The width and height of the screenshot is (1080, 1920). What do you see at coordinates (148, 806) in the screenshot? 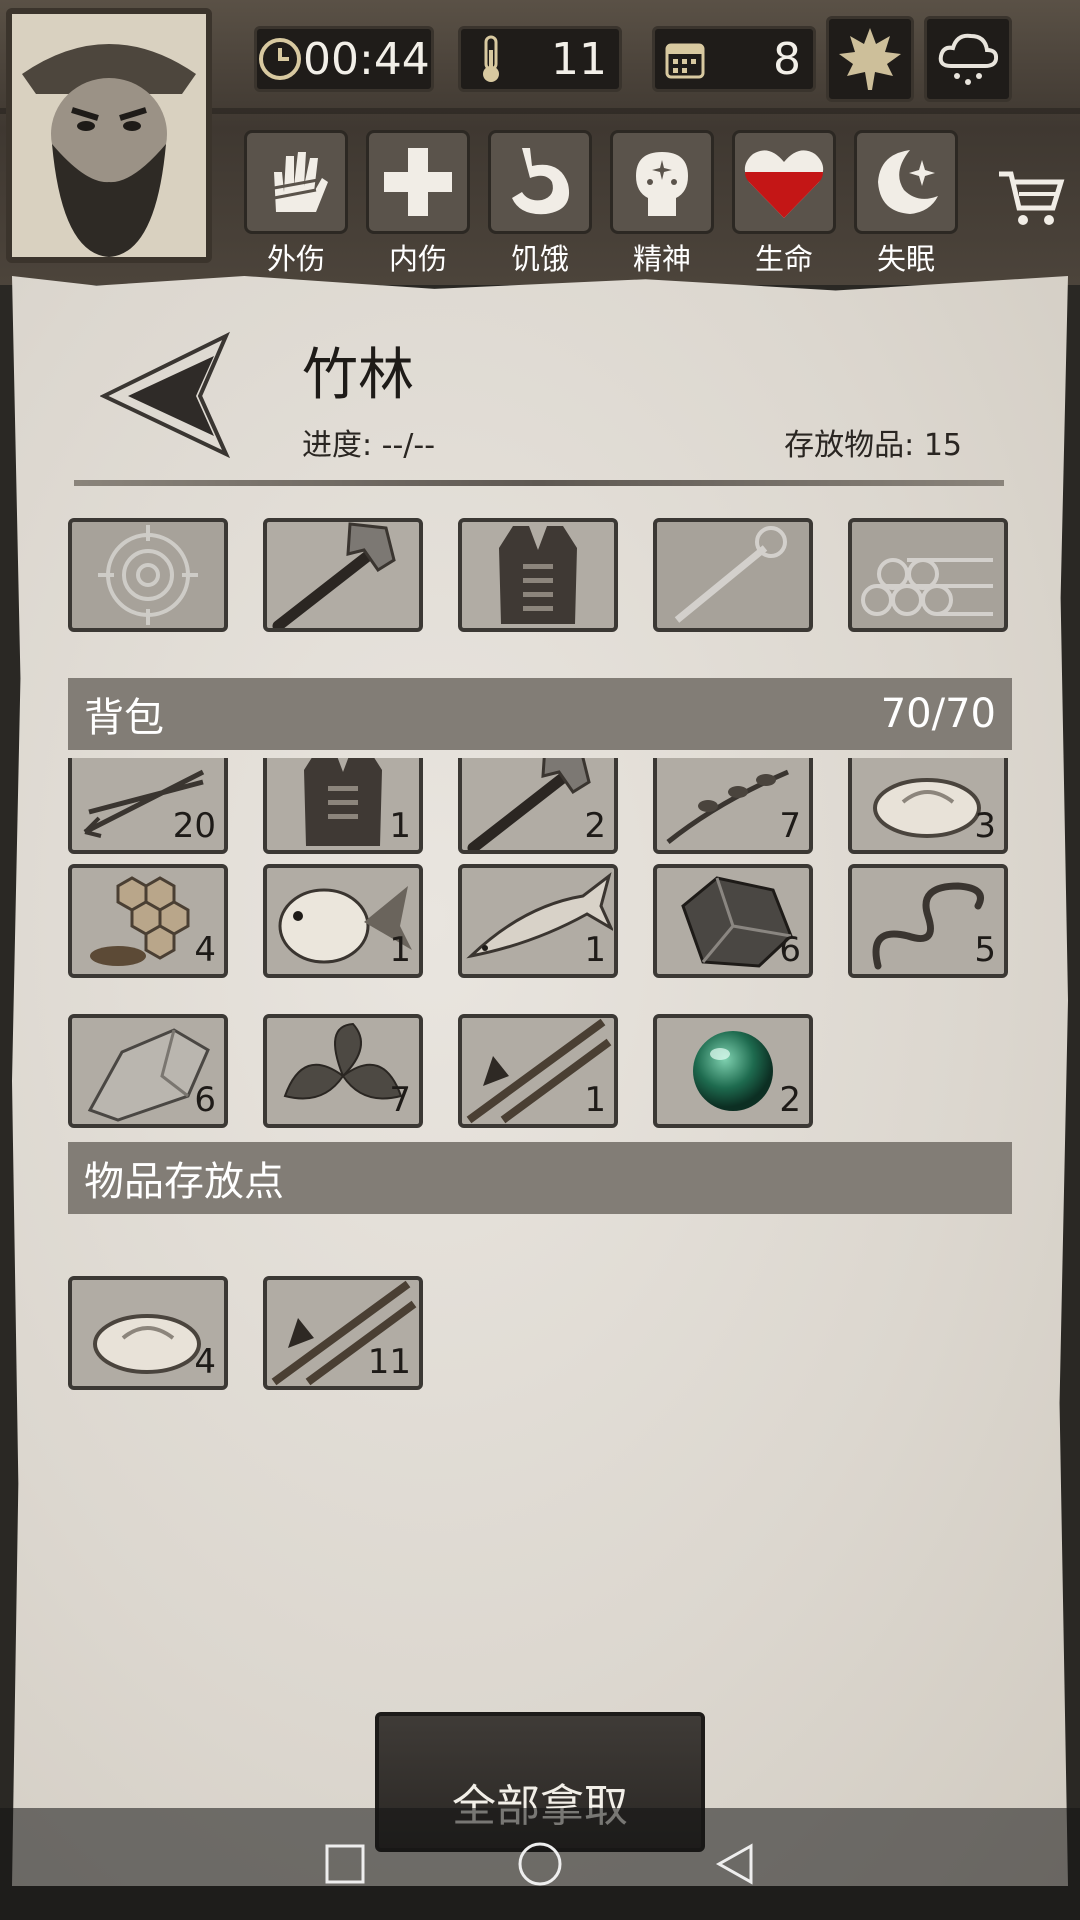
I see `backpack-item: 20` at bounding box center [148, 806].